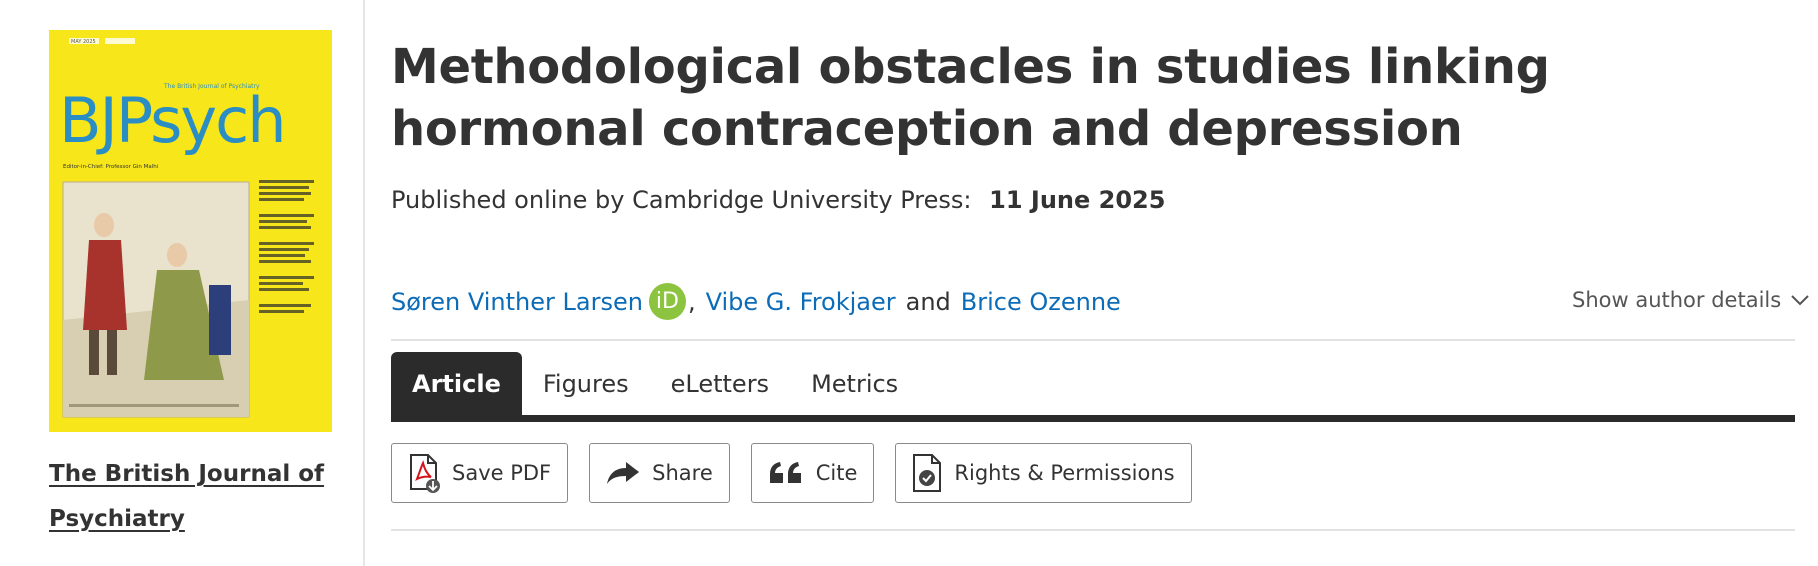 The height and width of the screenshot is (566, 1818). Describe the element at coordinates (1677, 300) in the screenshot. I see `show-author-details-label: Show author details` at that location.